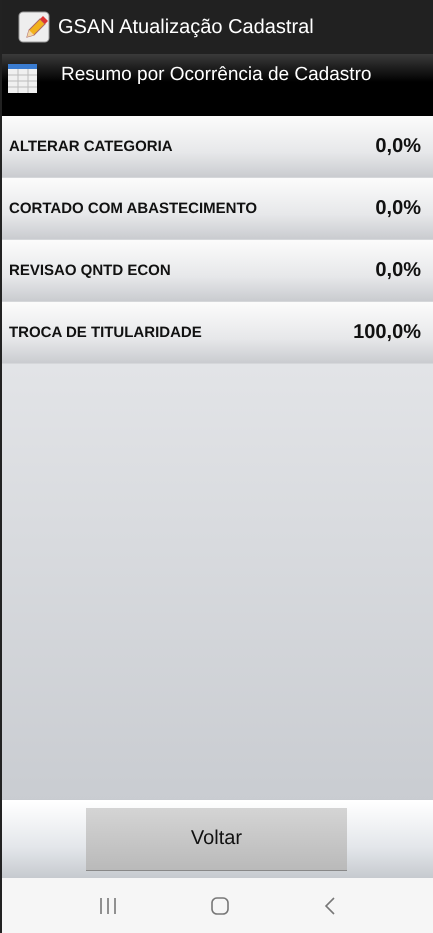 Image resolution: width=433 pixels, height=933 pixels. Describe the element at coordinates (22, 78) in the screenshot. I see `table-icon` at that location.